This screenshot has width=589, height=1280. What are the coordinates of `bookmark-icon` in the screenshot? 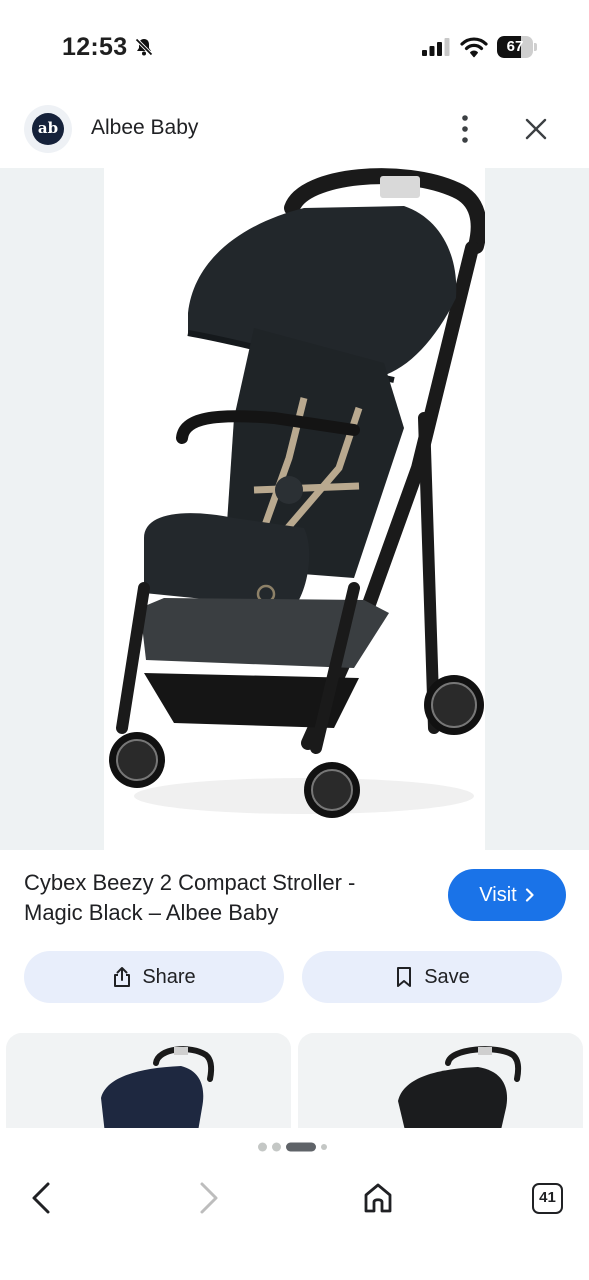 It's located at (404, 977).